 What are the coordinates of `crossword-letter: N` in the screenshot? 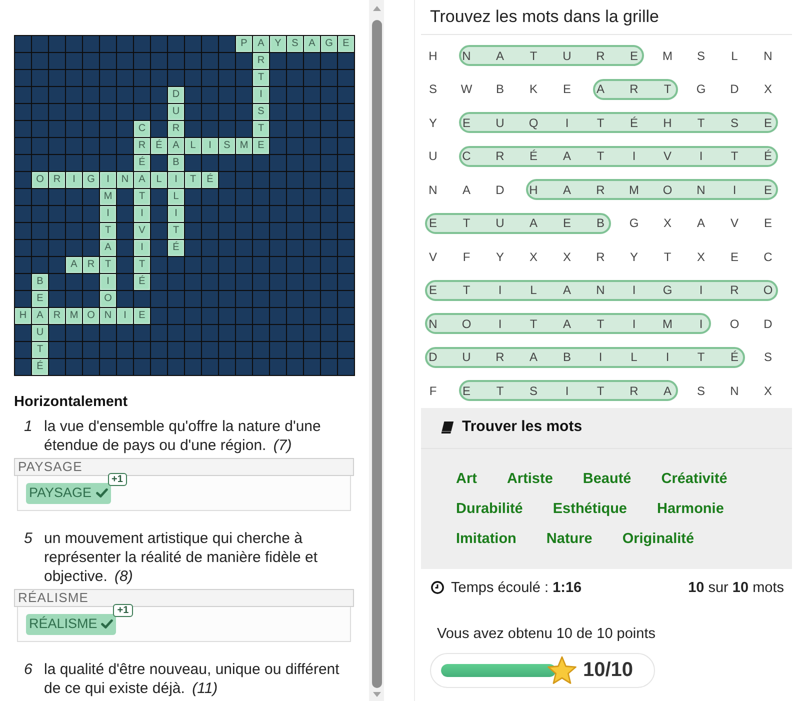 It's located at (108, 316).